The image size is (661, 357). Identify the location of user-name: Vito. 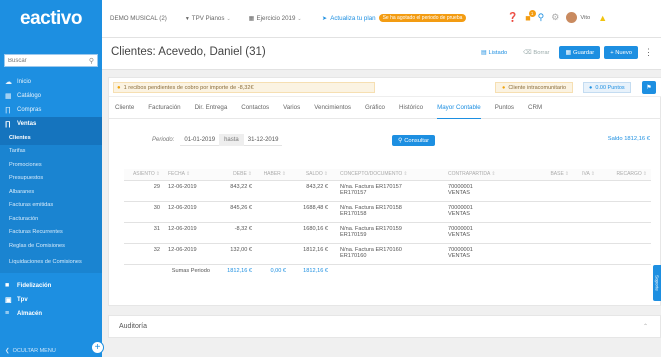
(585, 18).